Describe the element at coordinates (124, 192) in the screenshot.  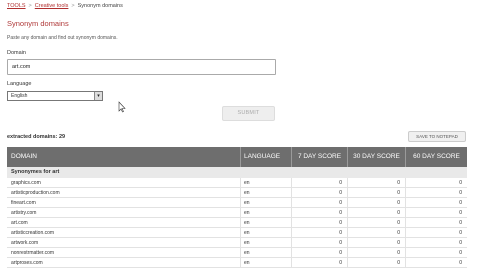
I see `domain-cell: artisticproduction.com` at that location.